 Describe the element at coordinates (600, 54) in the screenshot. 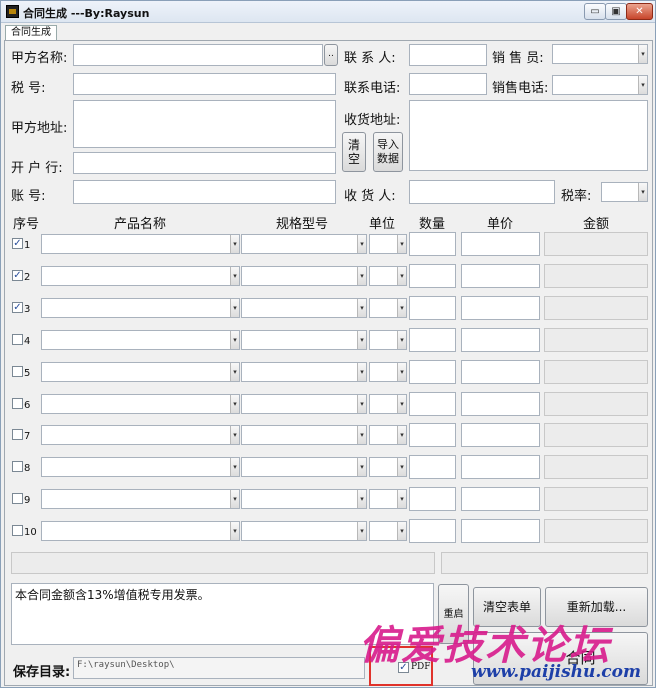

I see `sales-select: ▾` at that location.